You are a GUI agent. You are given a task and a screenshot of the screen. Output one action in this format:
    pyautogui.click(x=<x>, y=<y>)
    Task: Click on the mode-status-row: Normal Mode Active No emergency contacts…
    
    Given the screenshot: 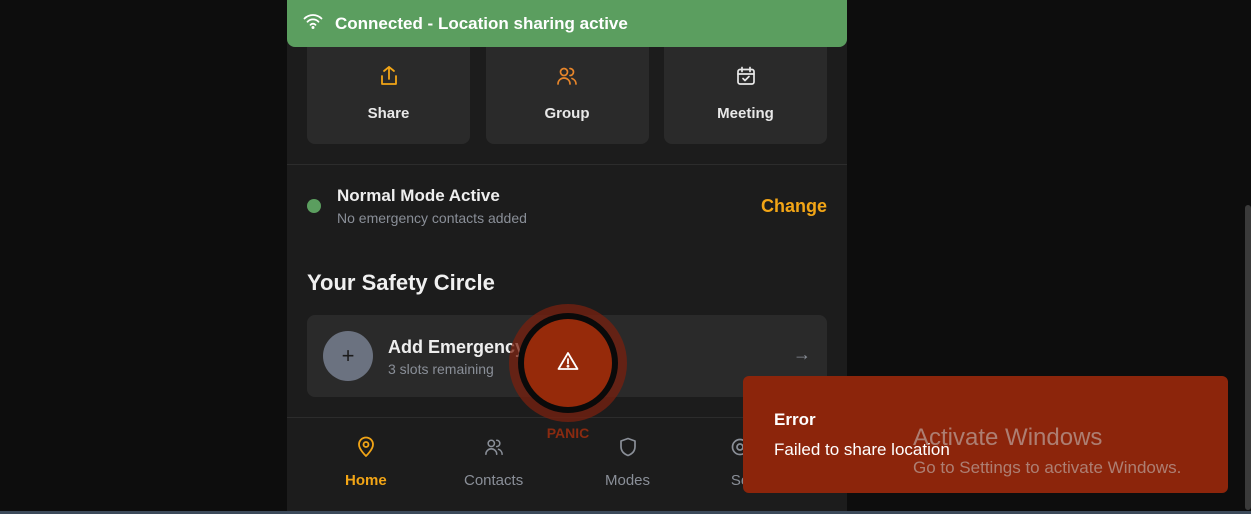 What is the action you would take?
    pyautogui.click(x=567, y=207)
    